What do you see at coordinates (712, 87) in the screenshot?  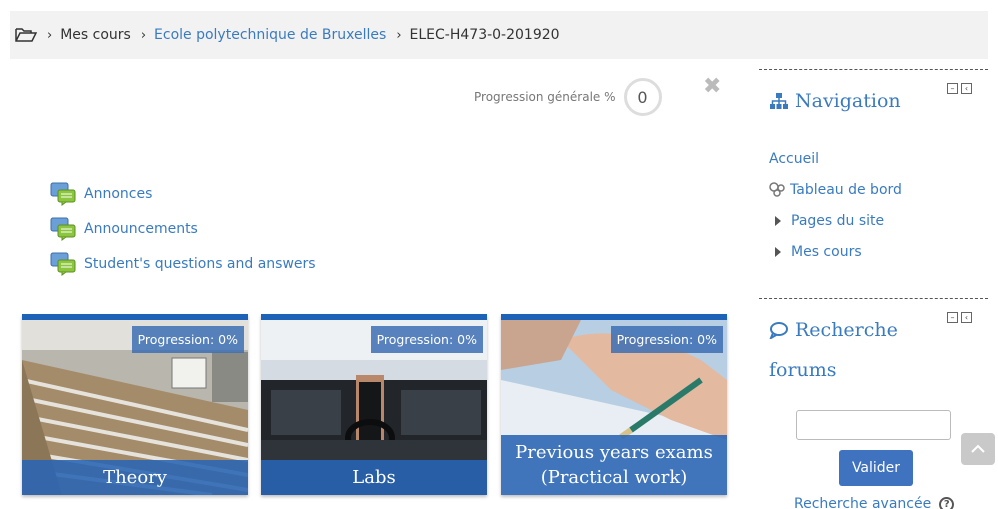 I see `close-icon: ✖` at bounding box center [712, 87].